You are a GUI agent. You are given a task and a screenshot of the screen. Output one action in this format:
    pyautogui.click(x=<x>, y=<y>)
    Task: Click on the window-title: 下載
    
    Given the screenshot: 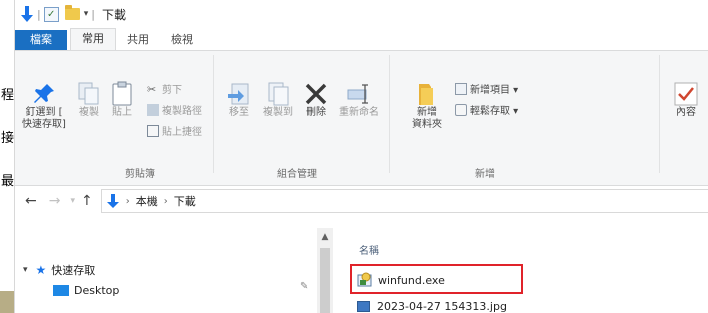 What is the action you would take?
    pyautogui.click(x=113, y=14)
    